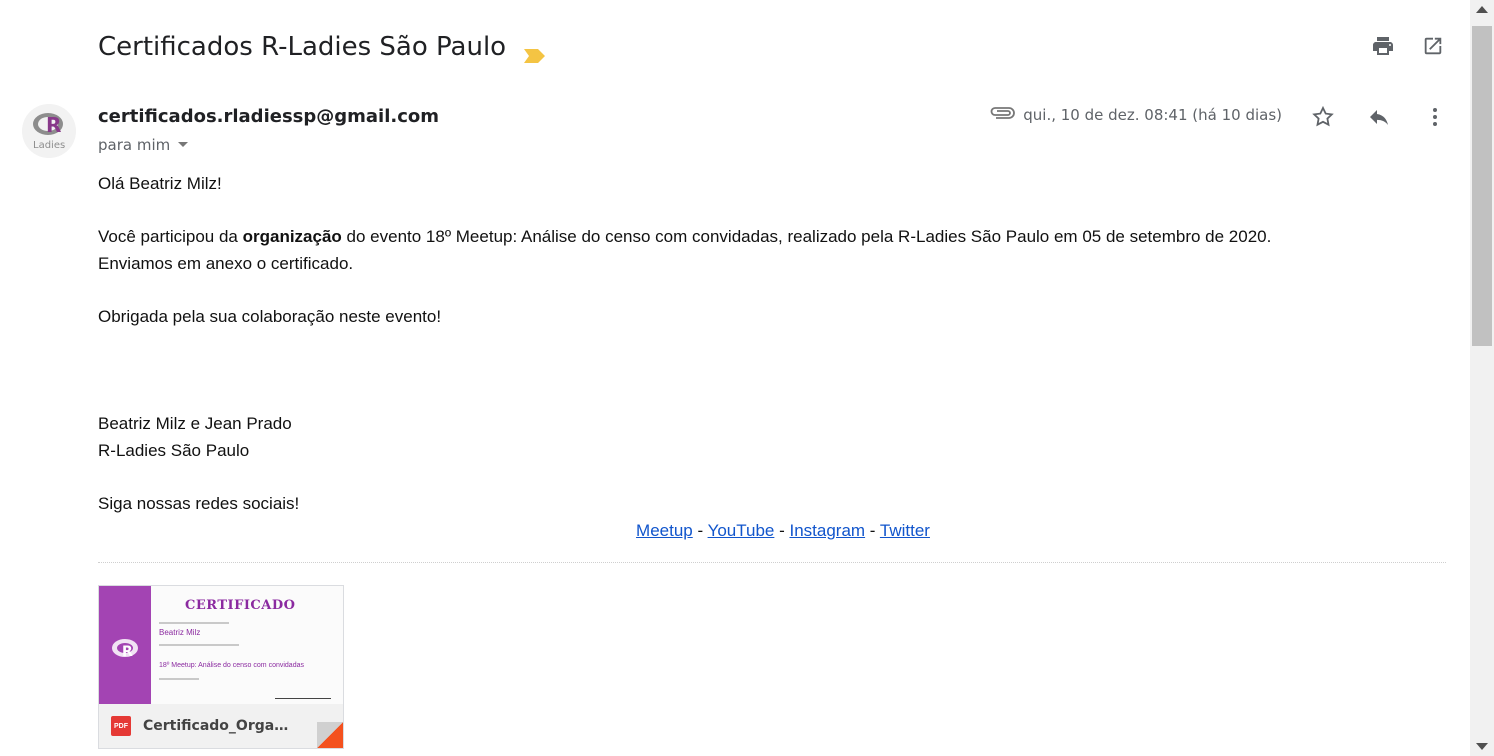 This screenshot has width=1494, height=756. What do you see at coordinates (1482, 378) in the screenshot?
I see `scrollbar` at bounding box center [1482, 378].